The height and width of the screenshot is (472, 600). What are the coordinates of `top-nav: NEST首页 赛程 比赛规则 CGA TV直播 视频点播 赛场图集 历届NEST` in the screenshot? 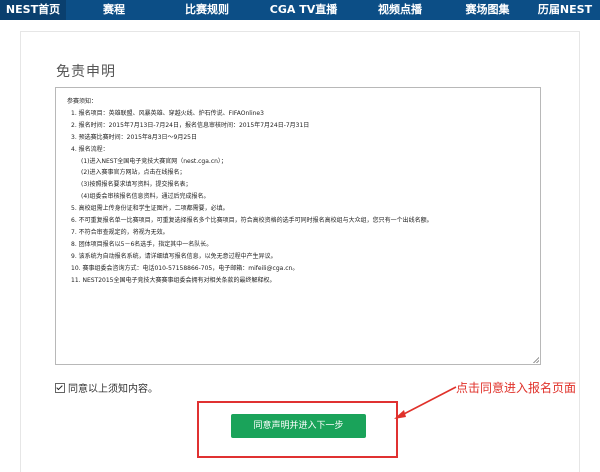 It's located at (300, 10).